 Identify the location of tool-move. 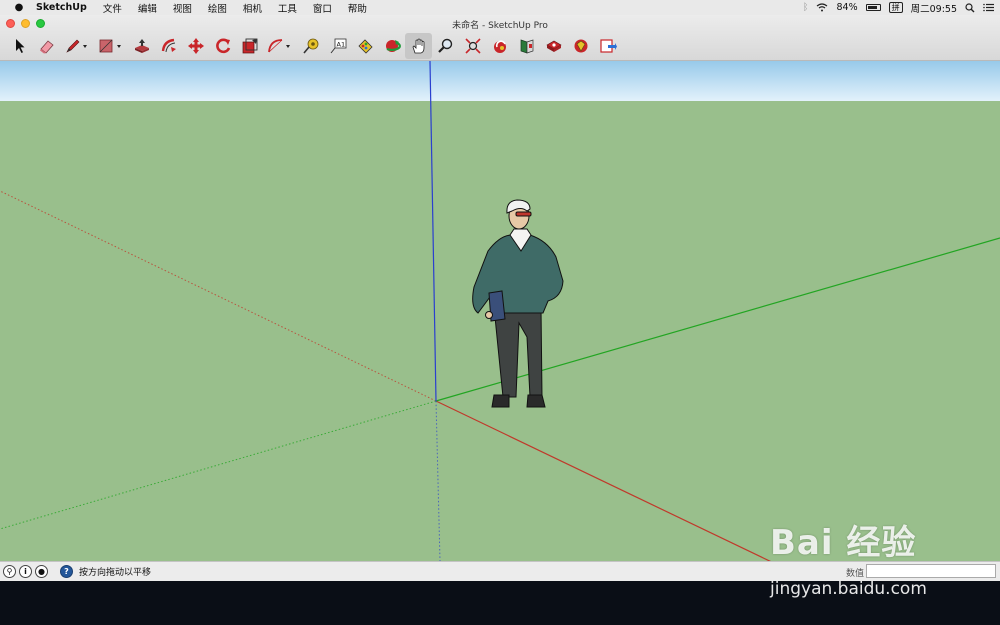
(195, 46).